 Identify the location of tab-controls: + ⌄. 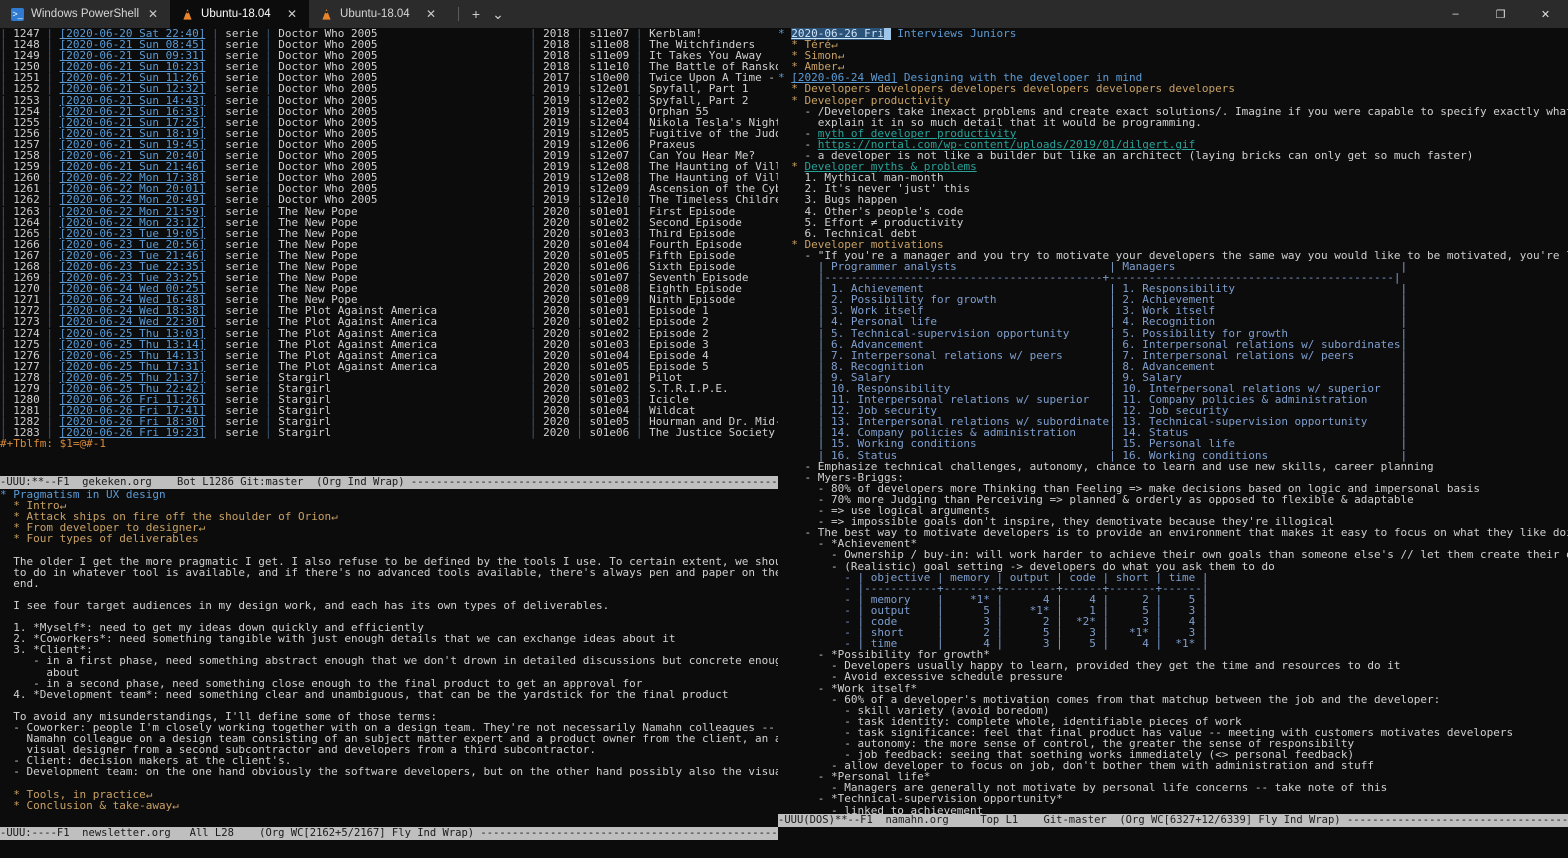
(480, 14).